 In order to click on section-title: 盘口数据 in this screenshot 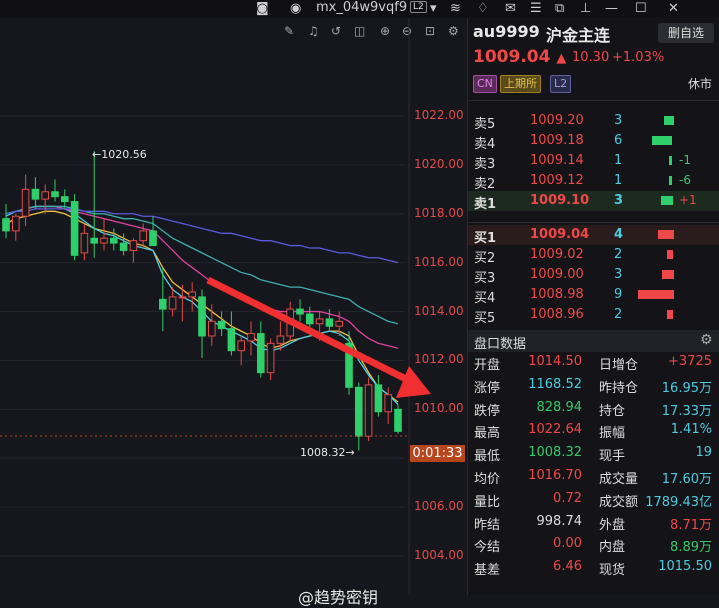, I will do `click(500, 344)`.